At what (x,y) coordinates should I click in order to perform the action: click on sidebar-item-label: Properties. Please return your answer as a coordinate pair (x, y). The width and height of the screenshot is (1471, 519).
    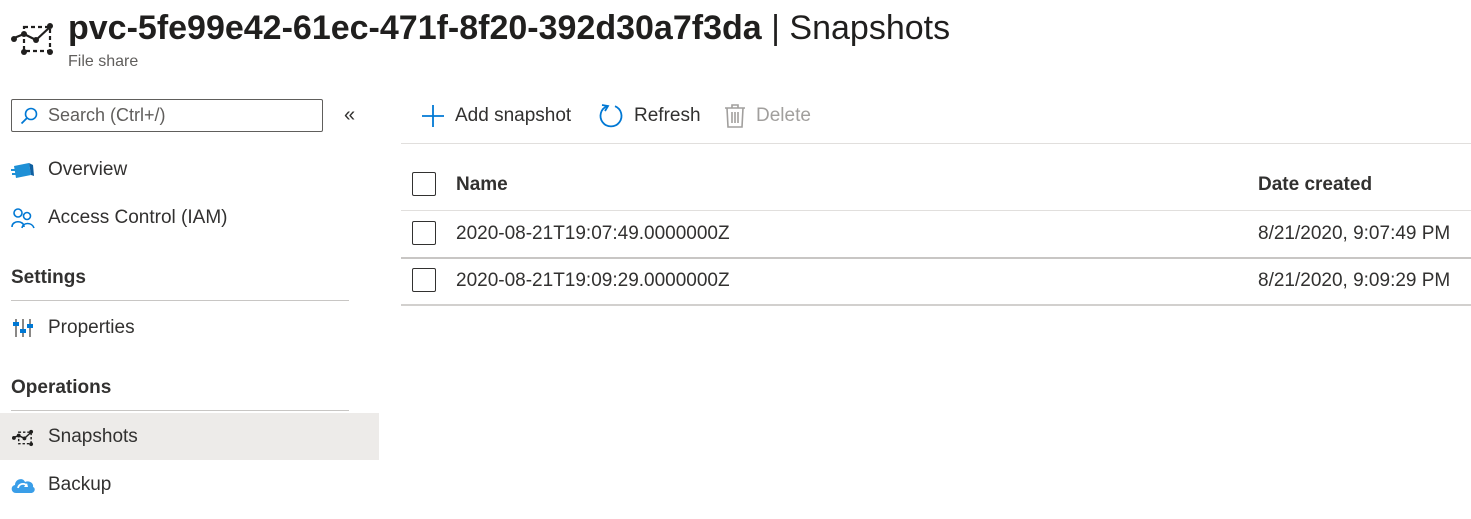
    Looking at the image, I should click on (91, 327).